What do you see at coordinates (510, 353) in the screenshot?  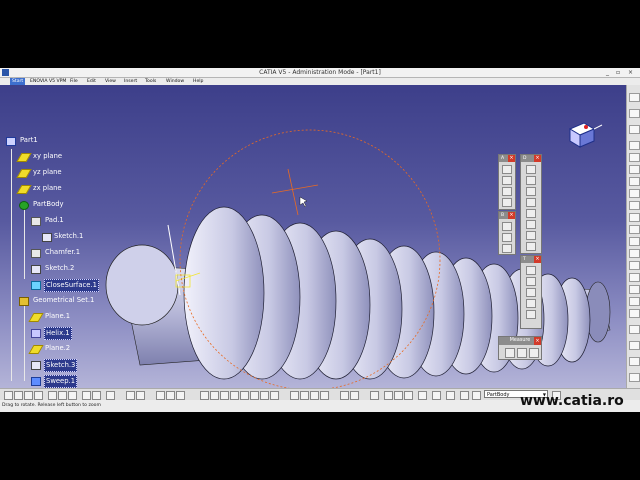 I see `measure-between-button` at bounding box center [510, 353].